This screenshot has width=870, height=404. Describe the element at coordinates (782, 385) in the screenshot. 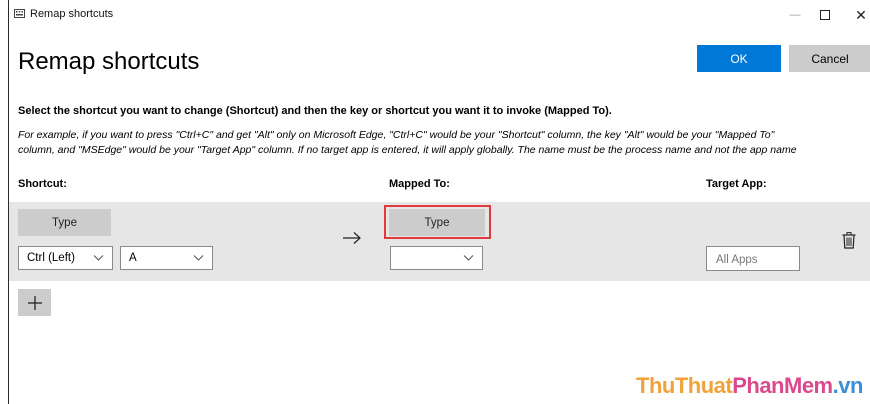

I see `watermark-part-2: PhanMem` at that location.